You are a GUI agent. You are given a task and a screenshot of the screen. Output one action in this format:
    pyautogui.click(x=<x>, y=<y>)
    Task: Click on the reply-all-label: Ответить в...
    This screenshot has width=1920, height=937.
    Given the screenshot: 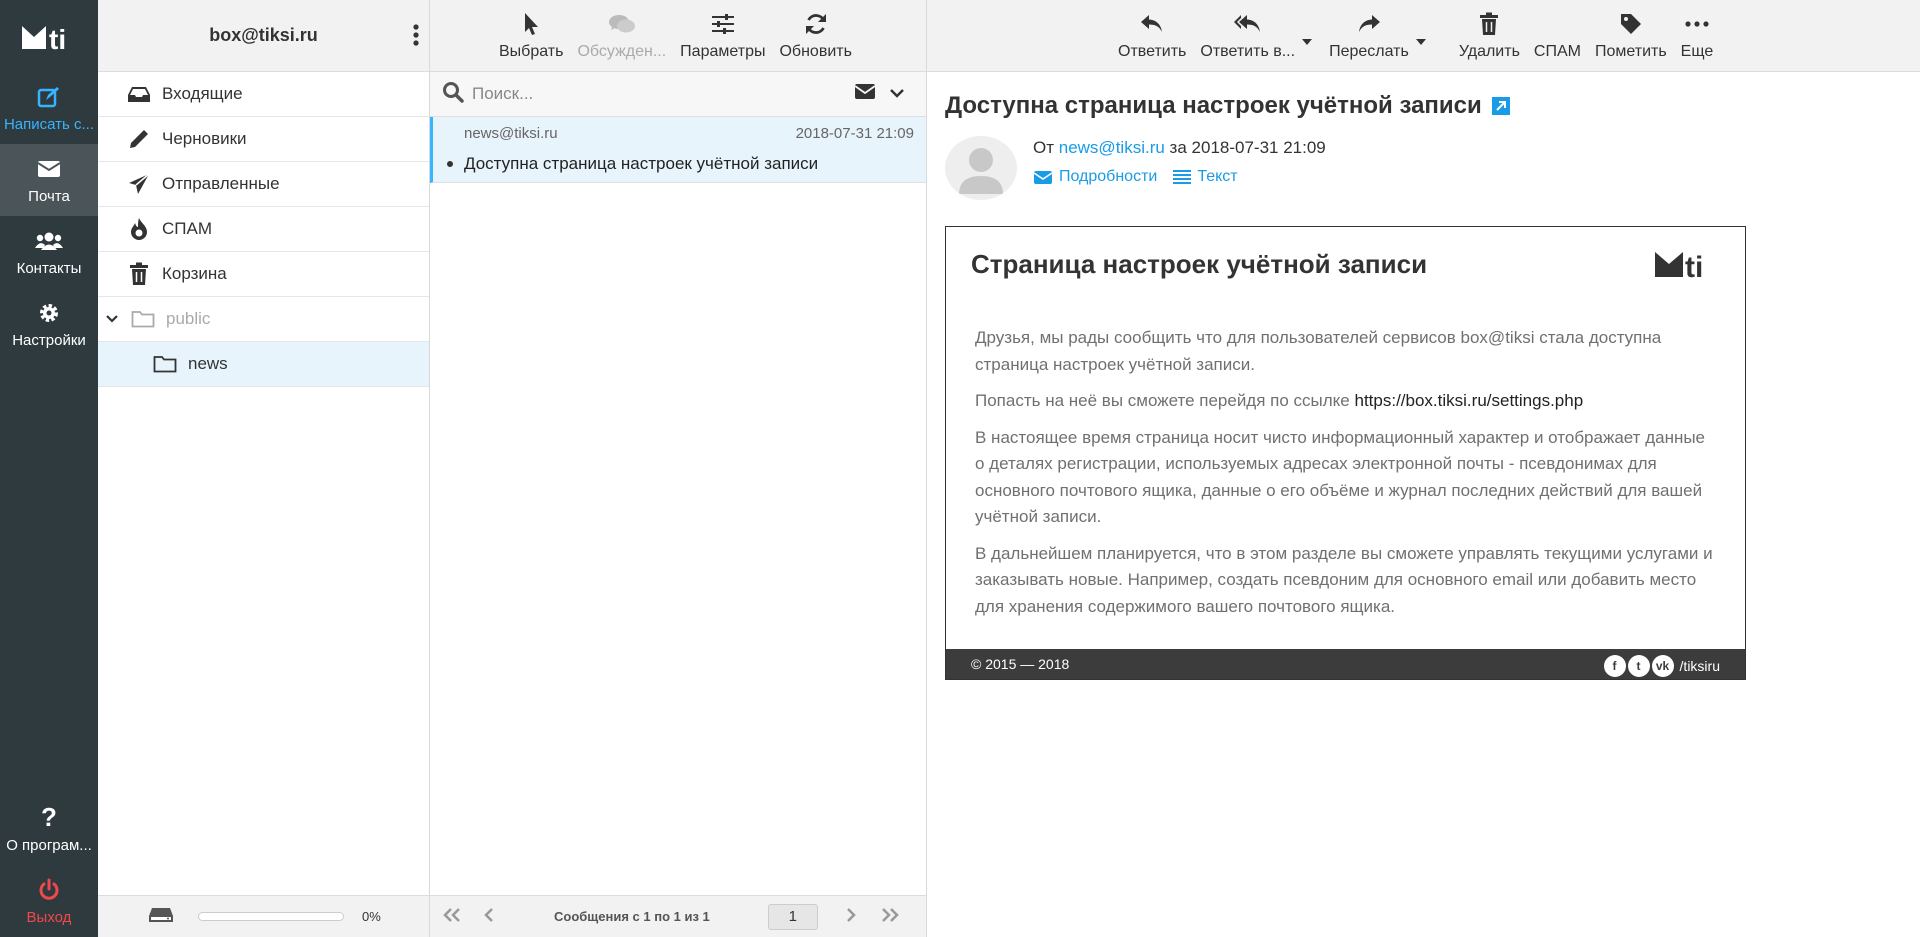 What is the action you would take?
    pyautogui.click(x=1248, y=51)
    